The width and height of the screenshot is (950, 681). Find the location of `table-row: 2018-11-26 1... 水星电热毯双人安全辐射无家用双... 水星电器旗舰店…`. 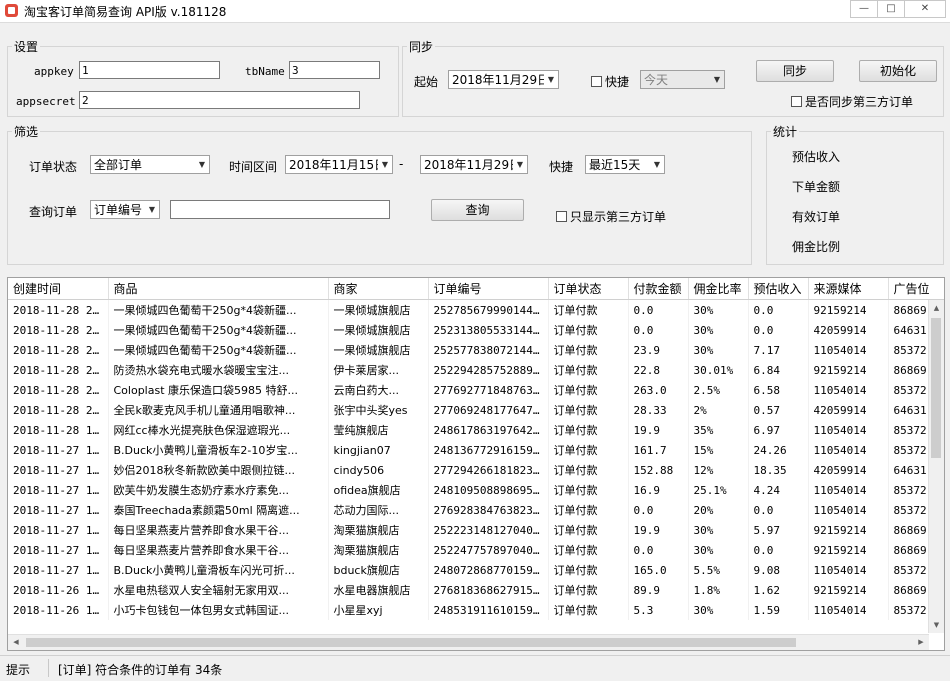

table-row: 2018-11-26 1... 水星电热毯双人安全辐射无家用双... 水星电器旗舰店… is located at coordinates (476, 590).